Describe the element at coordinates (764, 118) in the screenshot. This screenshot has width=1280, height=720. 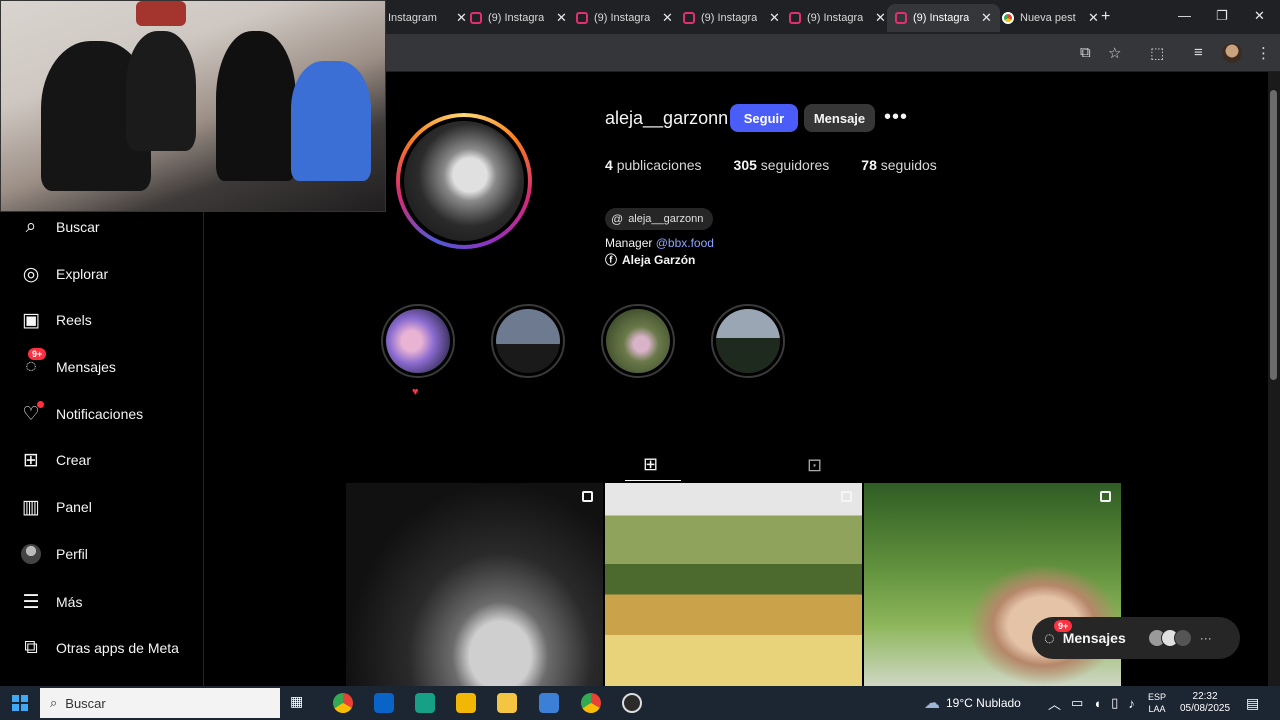
I see `follow-button: Seguir` at that location.